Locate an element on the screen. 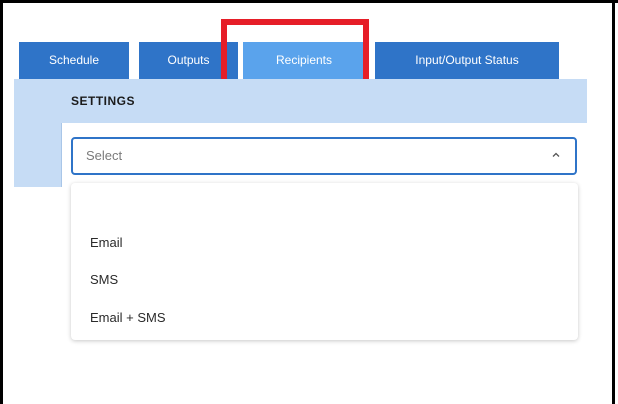  chevron-up-icon is located at coordinates (556, 154).